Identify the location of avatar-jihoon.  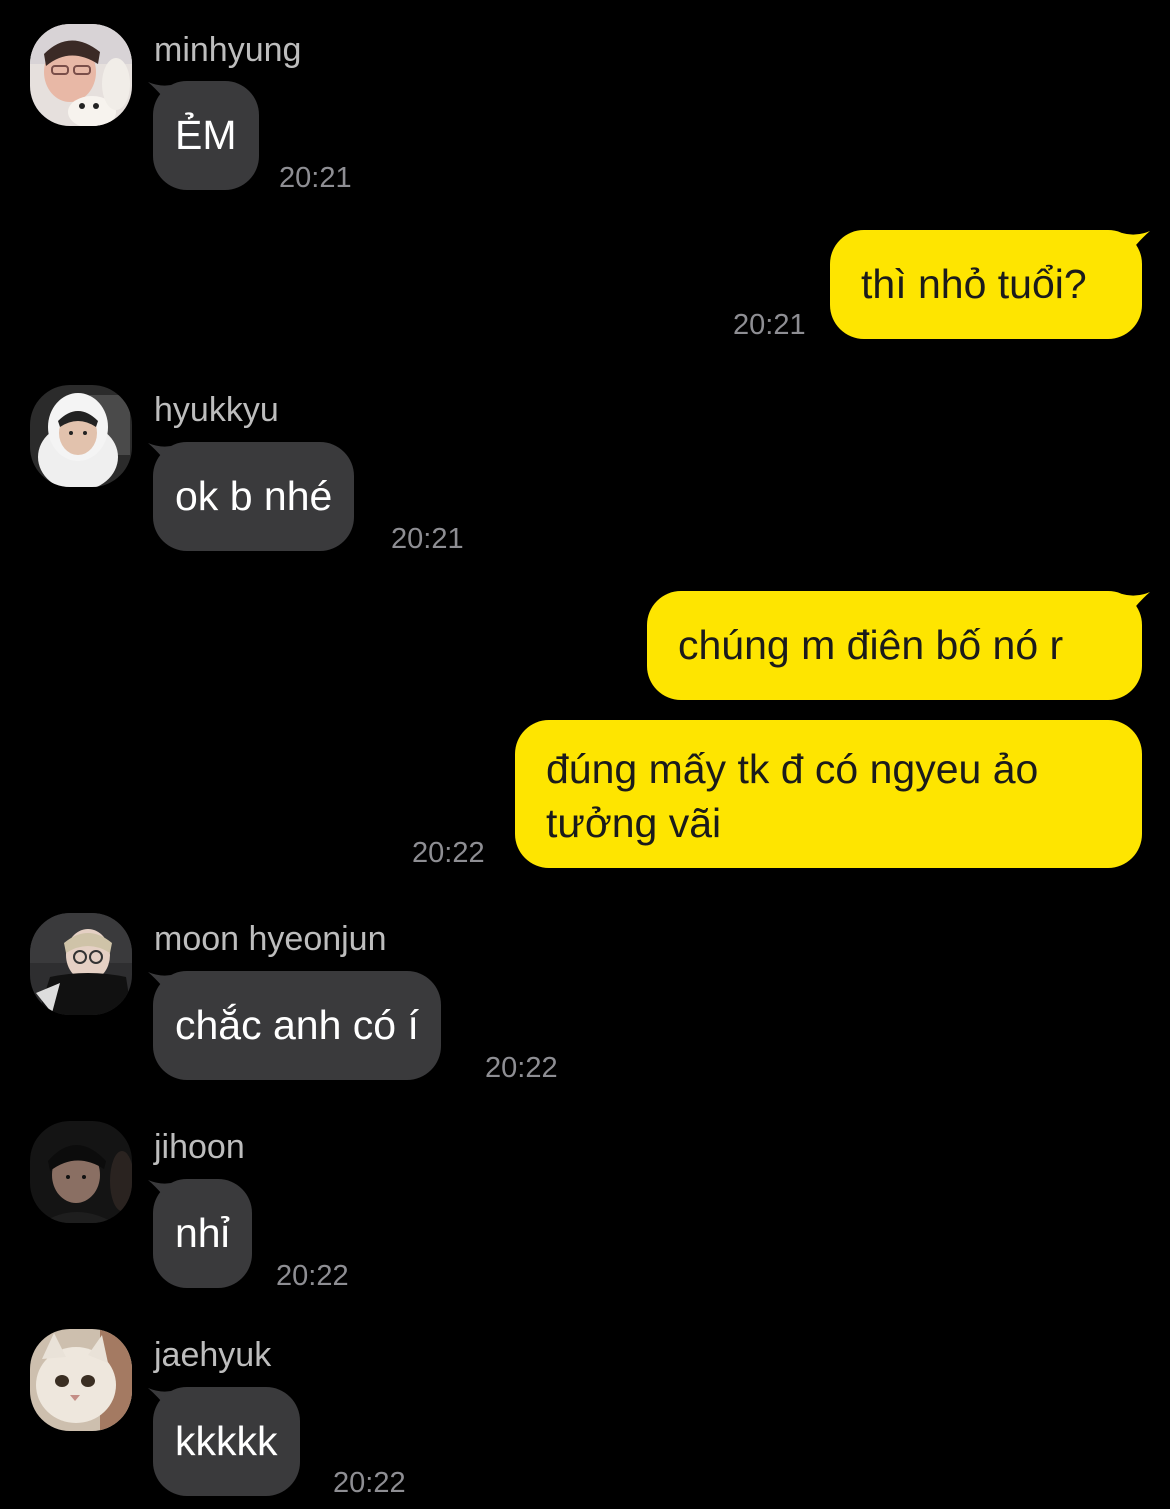
(81, 1172).